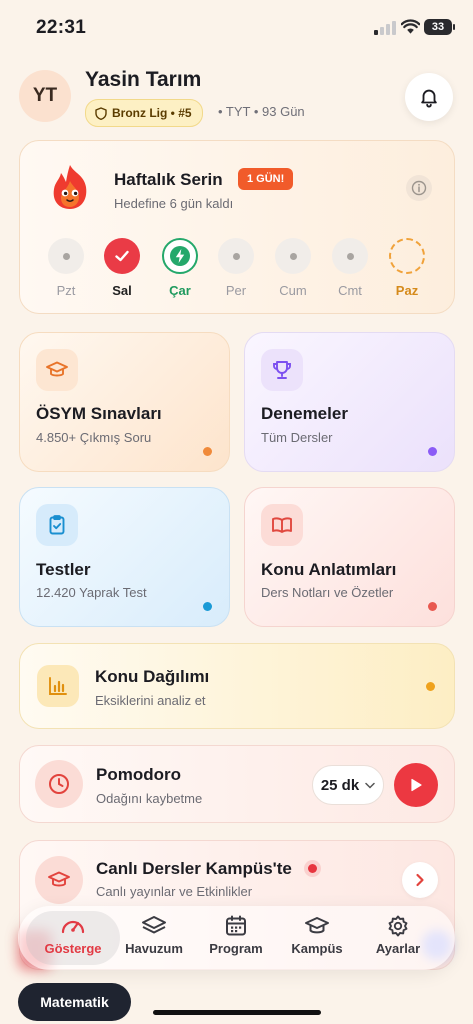 This screenshot has width=473, height=1024. Describe the element at coordinates (237, 1012) in the screenshot. I see `home-indicator` at that location.